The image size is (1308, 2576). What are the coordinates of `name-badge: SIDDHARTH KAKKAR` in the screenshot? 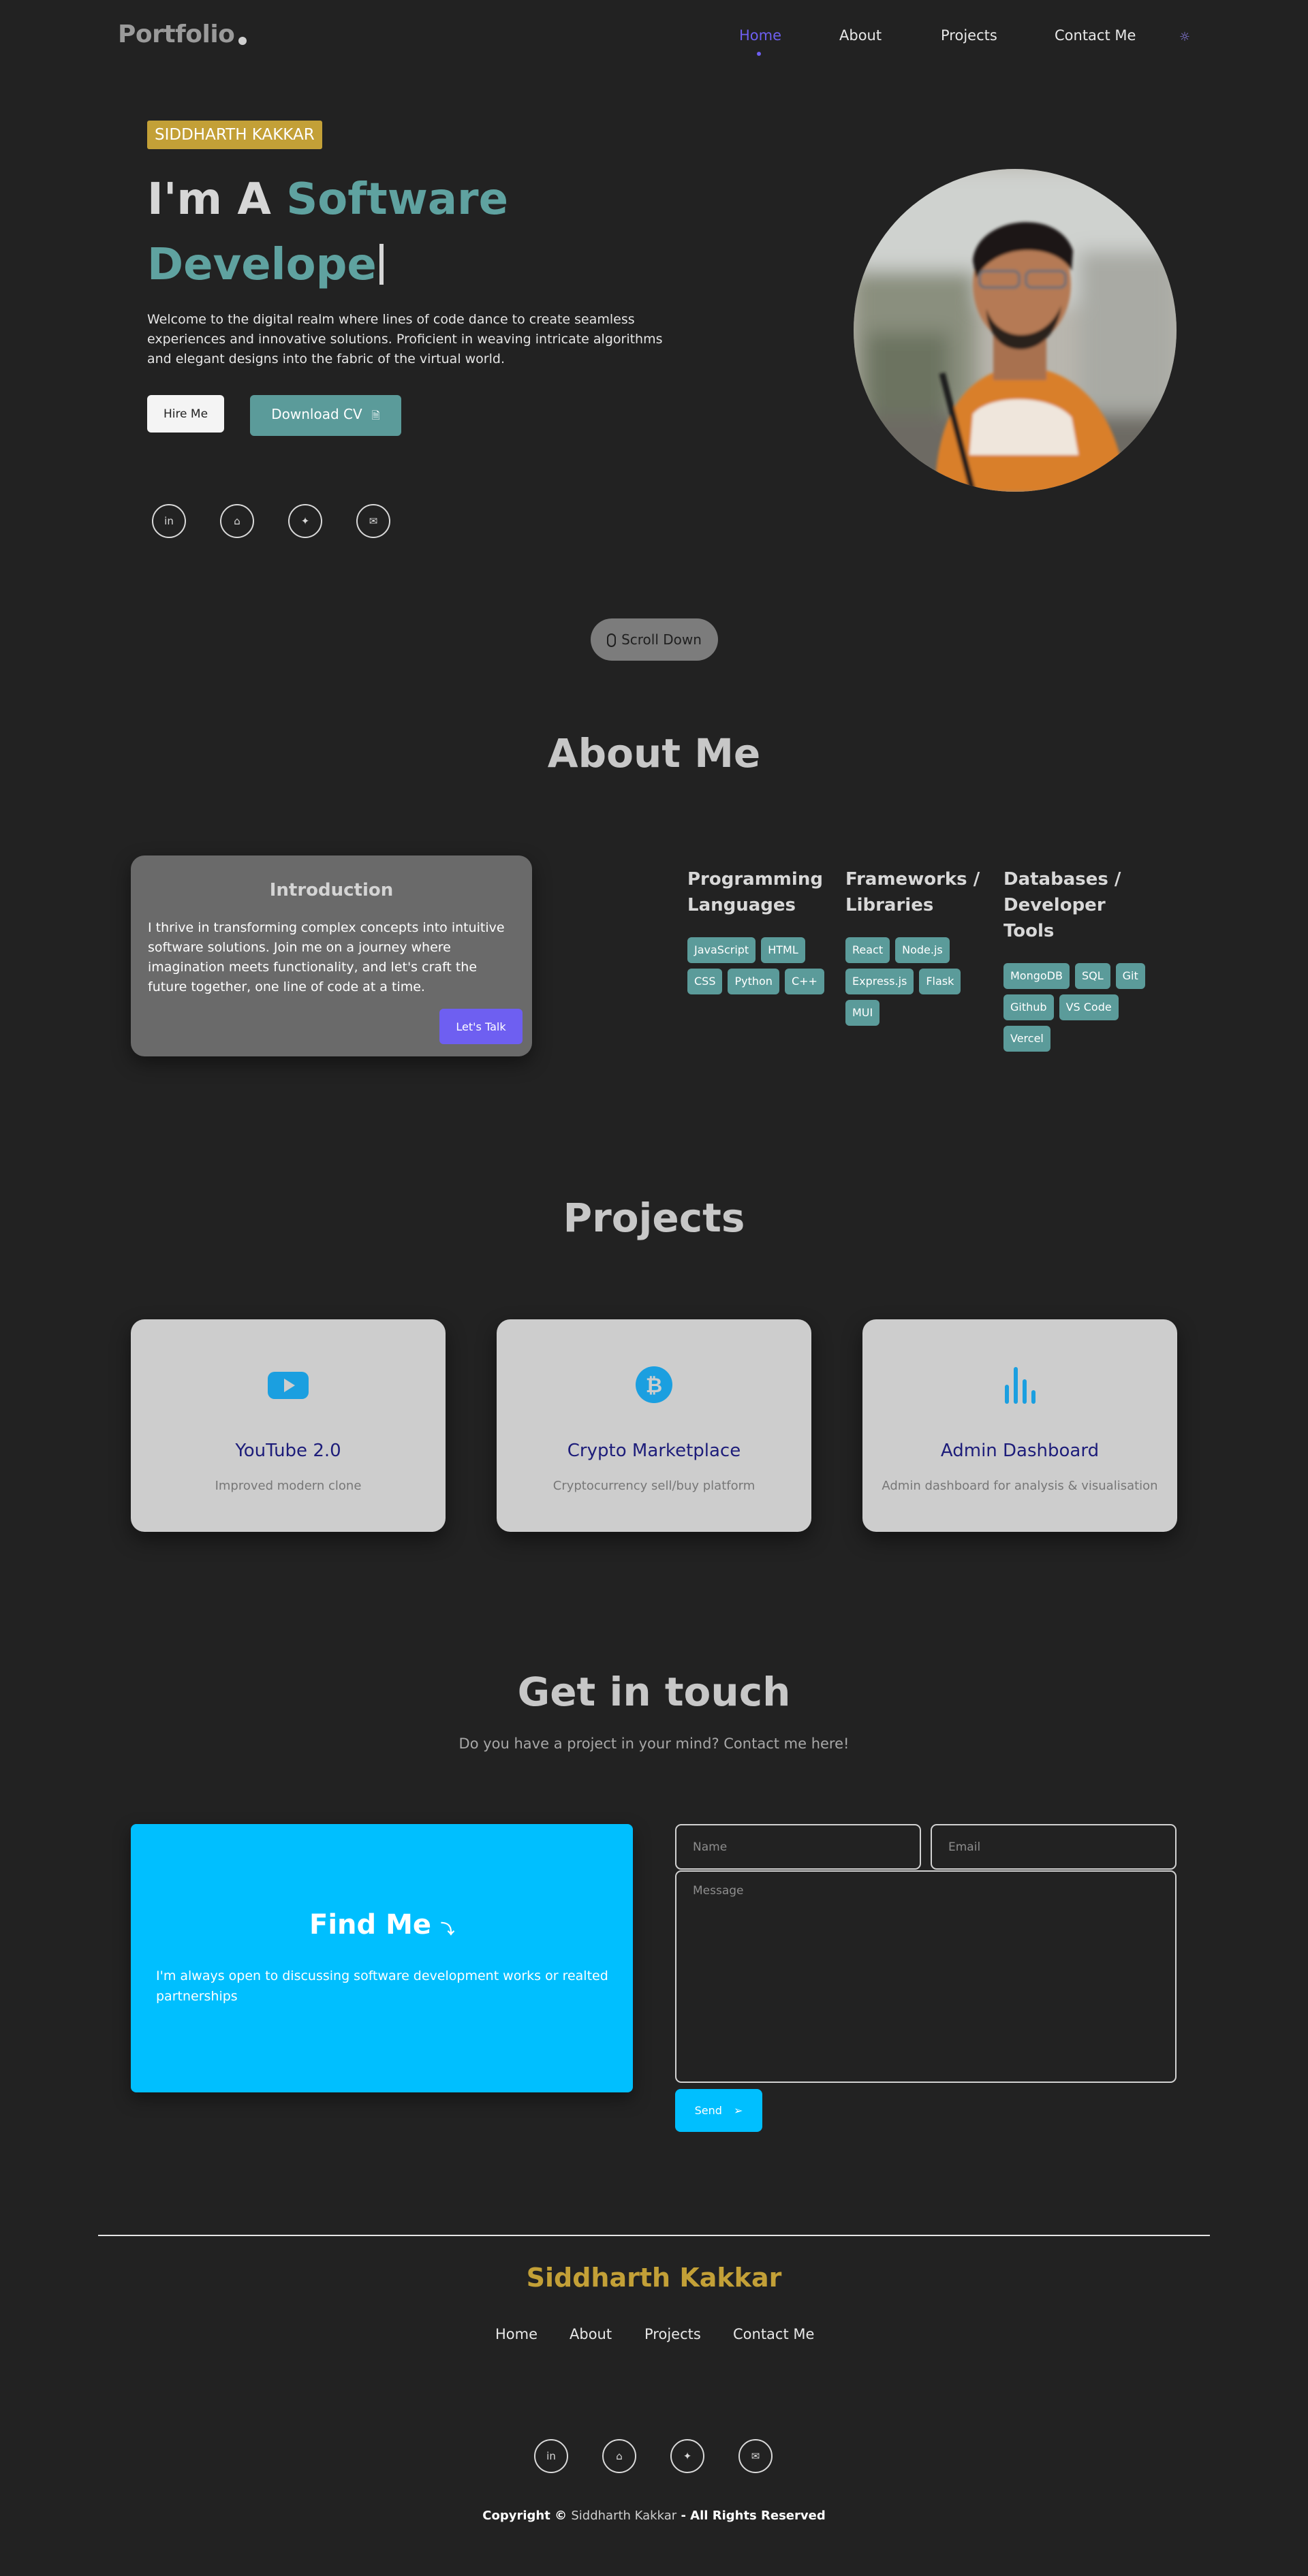 It's located at (235, 135).